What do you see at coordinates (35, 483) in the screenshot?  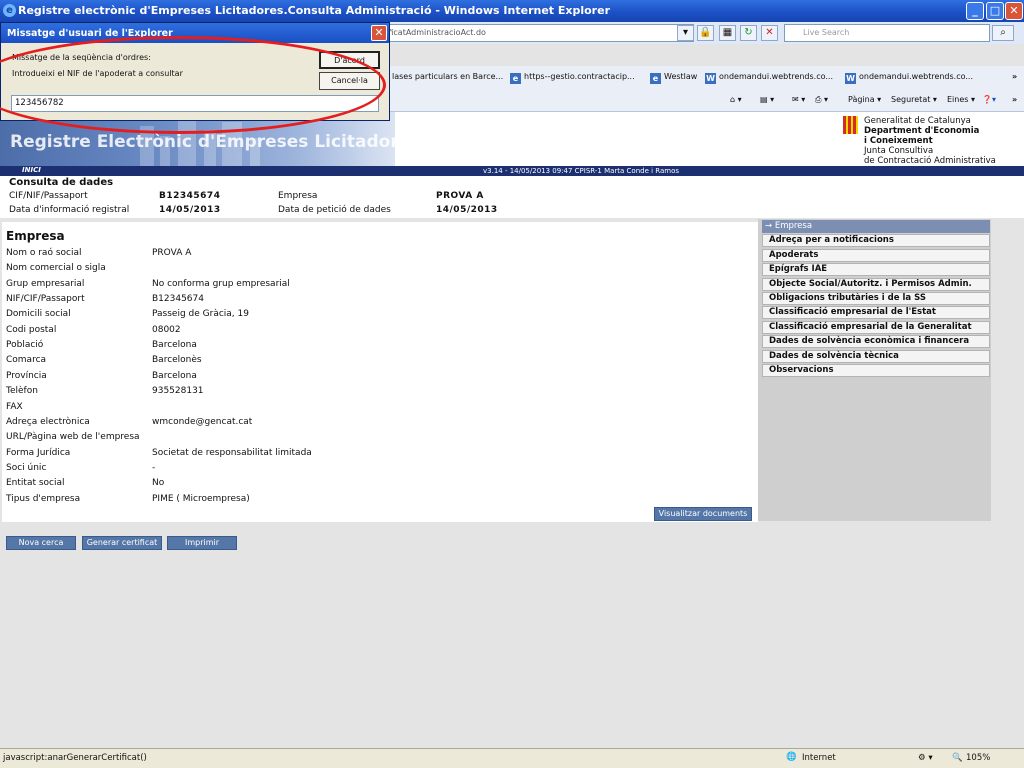 I see `field-label: Entitat social` at bounding box center [35, 483].